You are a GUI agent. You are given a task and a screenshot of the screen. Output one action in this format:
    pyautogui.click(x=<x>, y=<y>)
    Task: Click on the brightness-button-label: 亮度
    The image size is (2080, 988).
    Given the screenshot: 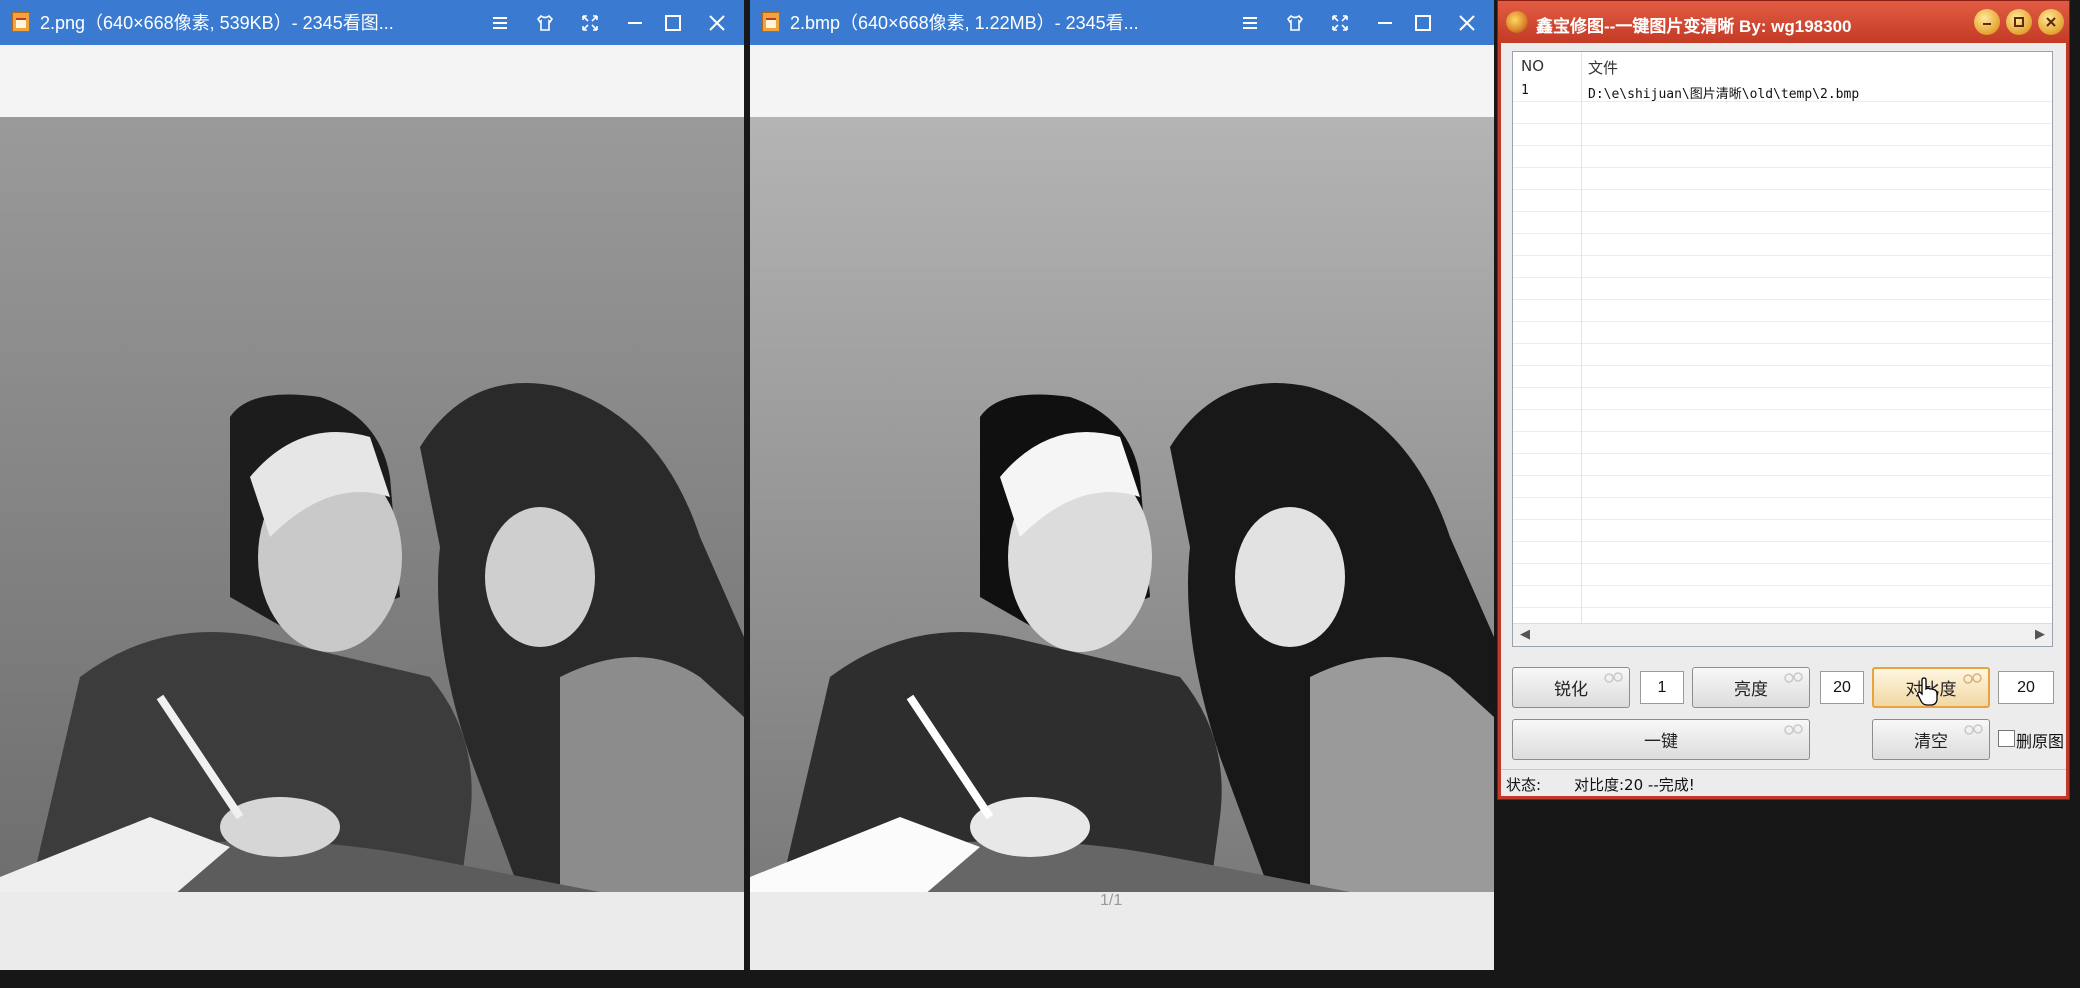 What is the action you would take?
    pyautogui.click(x=1751, y=690)
    